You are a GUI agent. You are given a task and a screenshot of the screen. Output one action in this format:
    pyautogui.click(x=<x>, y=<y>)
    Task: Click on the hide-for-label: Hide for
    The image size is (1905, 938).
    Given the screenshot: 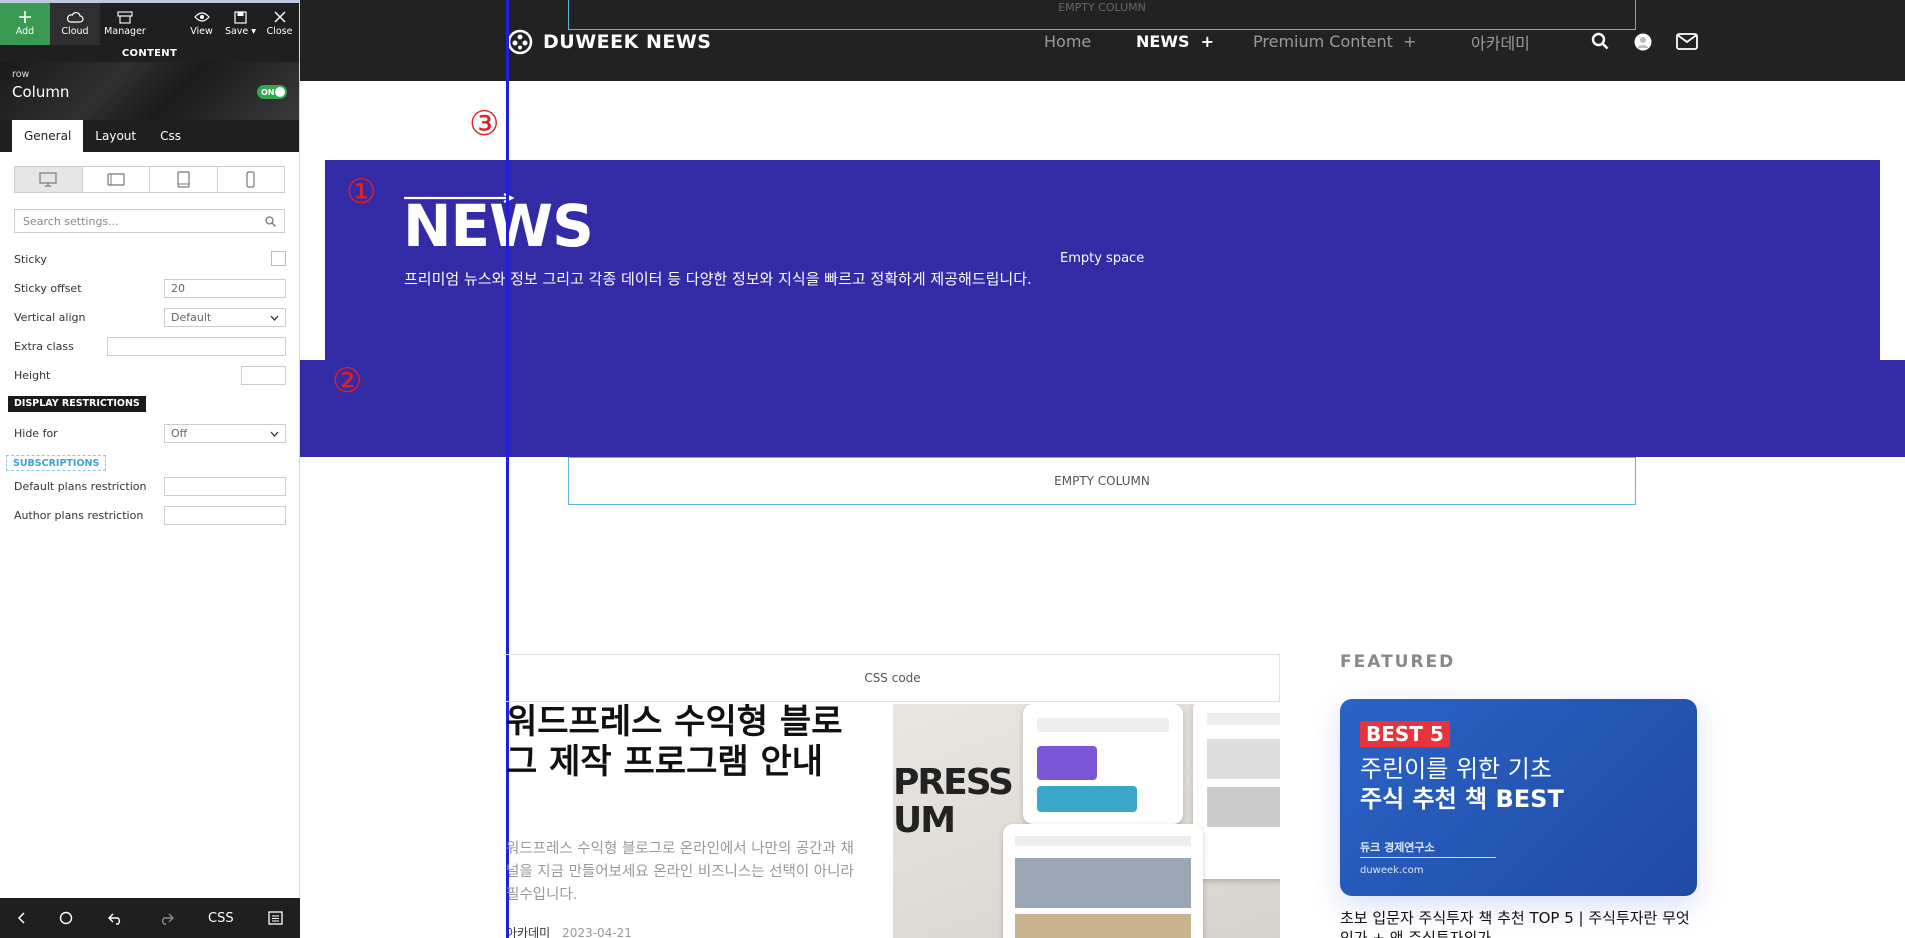 What is the action you would take?
    pyautogui.click(x=36, y=433)
    